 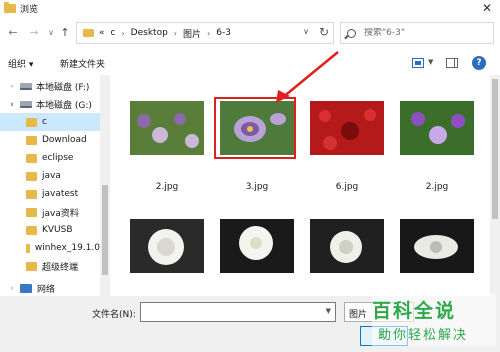 I want to click on sidebar-item-label: 本地磁盘 (G:), so click(x=64, y=105).